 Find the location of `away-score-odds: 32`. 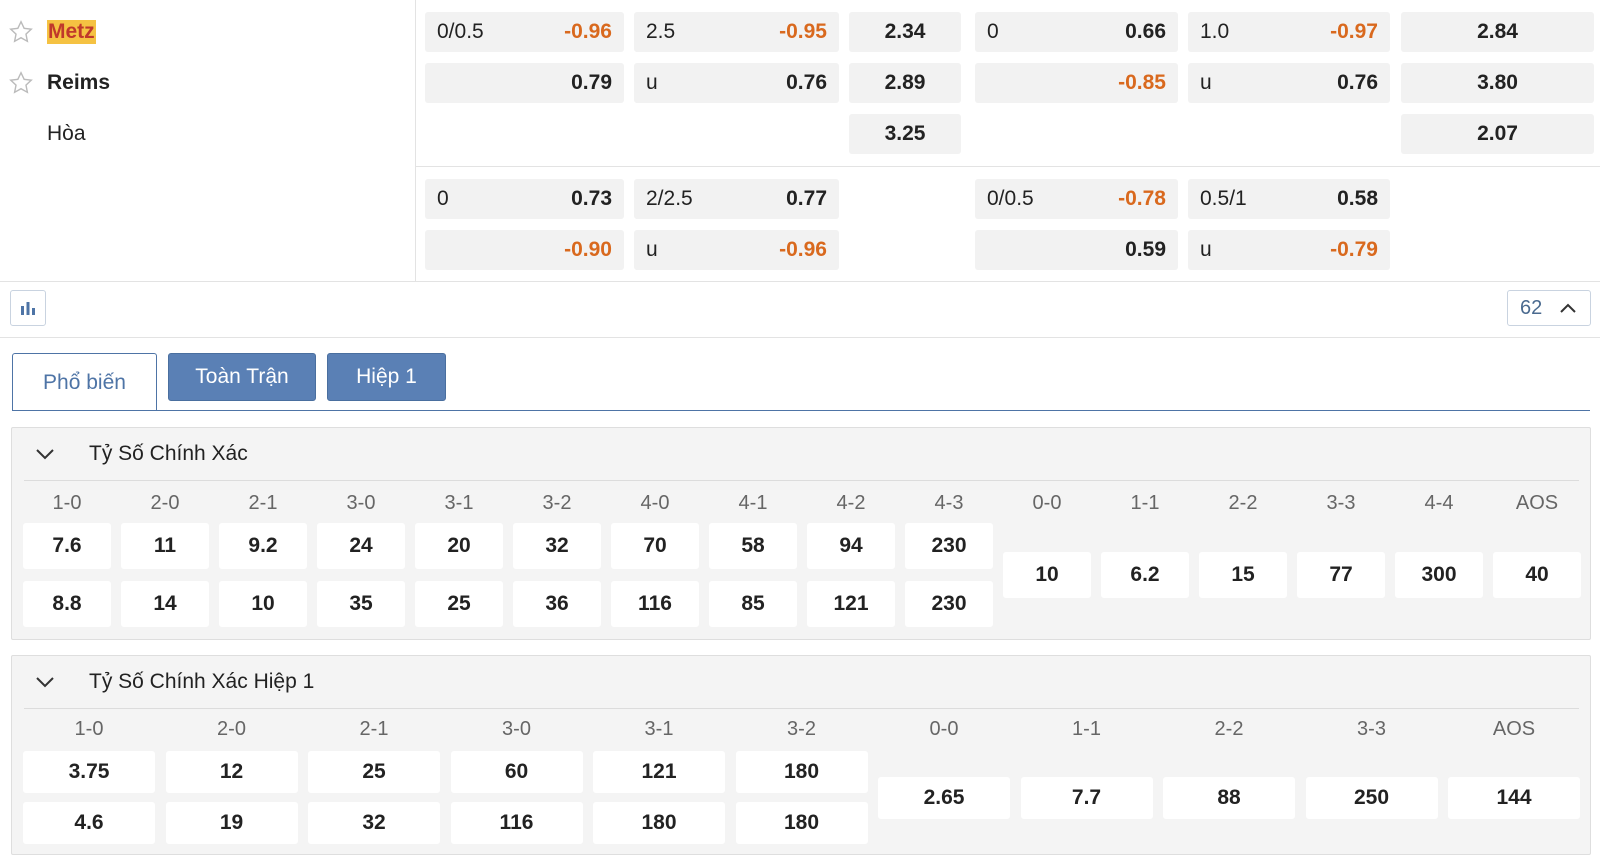

away-score-odds: 32 is located at coordinates (374, 823).